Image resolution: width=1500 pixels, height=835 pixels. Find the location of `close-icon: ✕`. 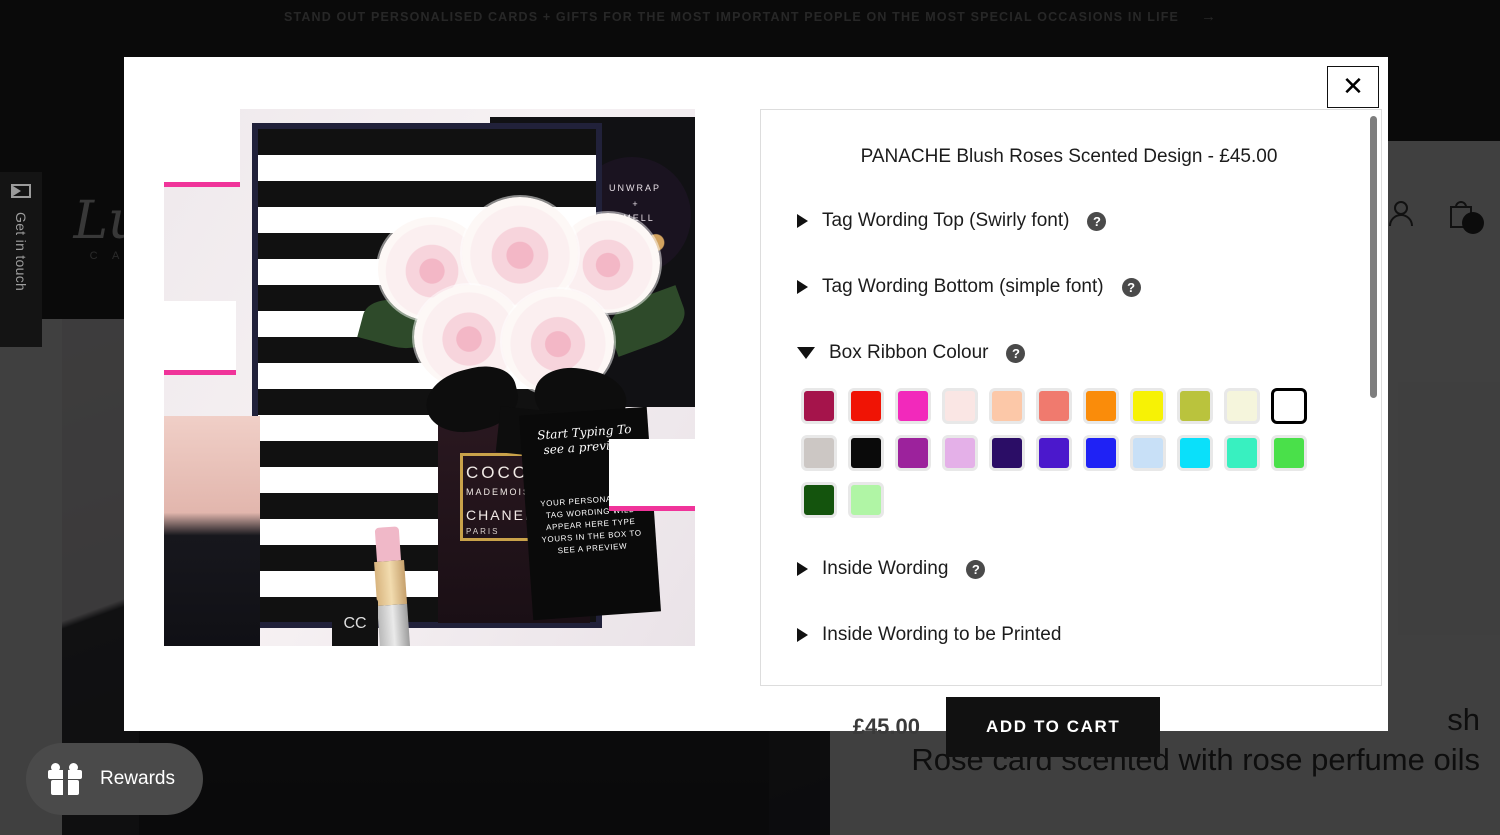

close-icon: ✕ is located at coordinates (1353, 87).